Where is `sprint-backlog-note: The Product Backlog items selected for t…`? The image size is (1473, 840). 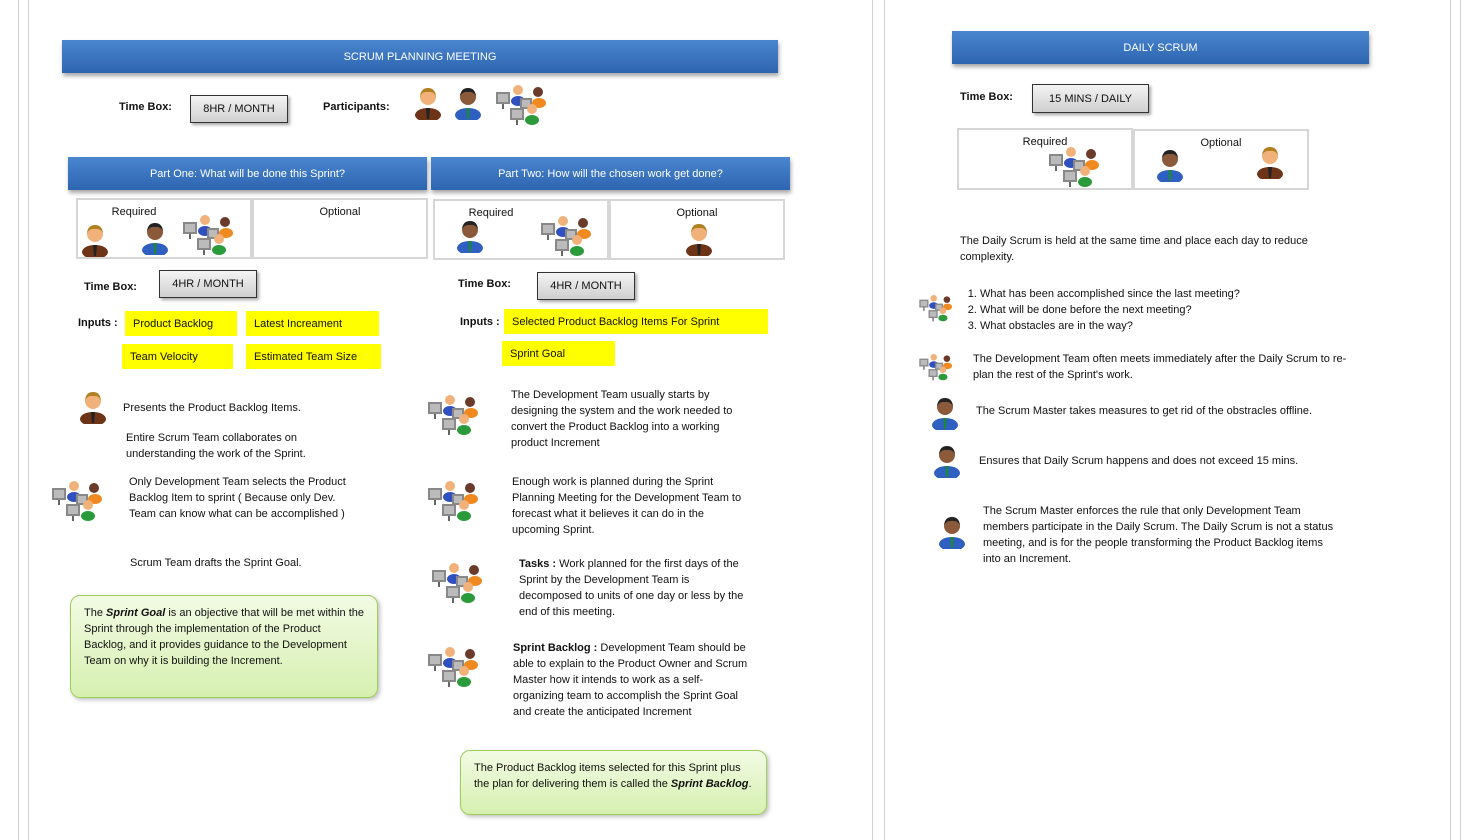
sprint-backlog-note: The Product Backlog items selected for t… is located at coordinates (613, 782).